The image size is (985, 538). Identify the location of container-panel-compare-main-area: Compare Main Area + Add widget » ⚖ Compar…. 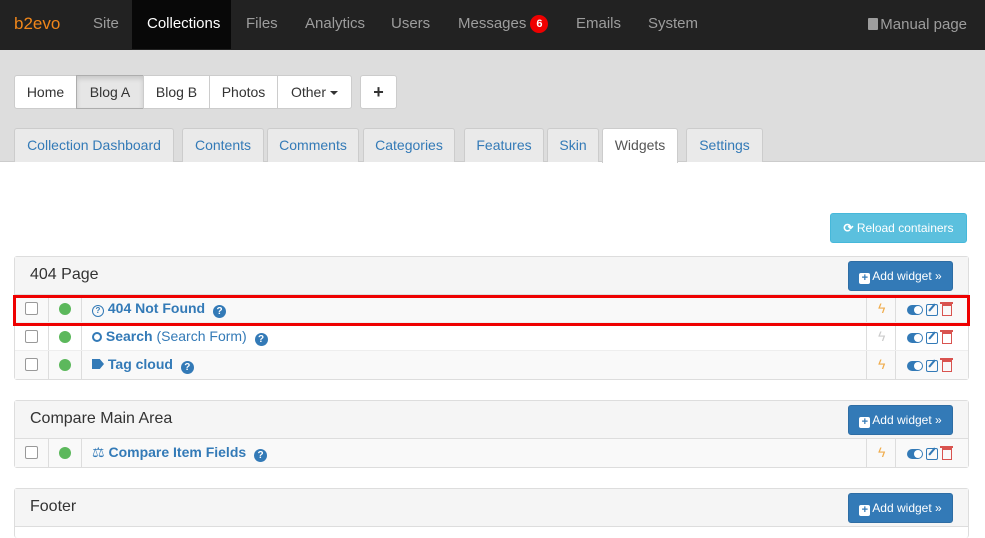
(491, 434).